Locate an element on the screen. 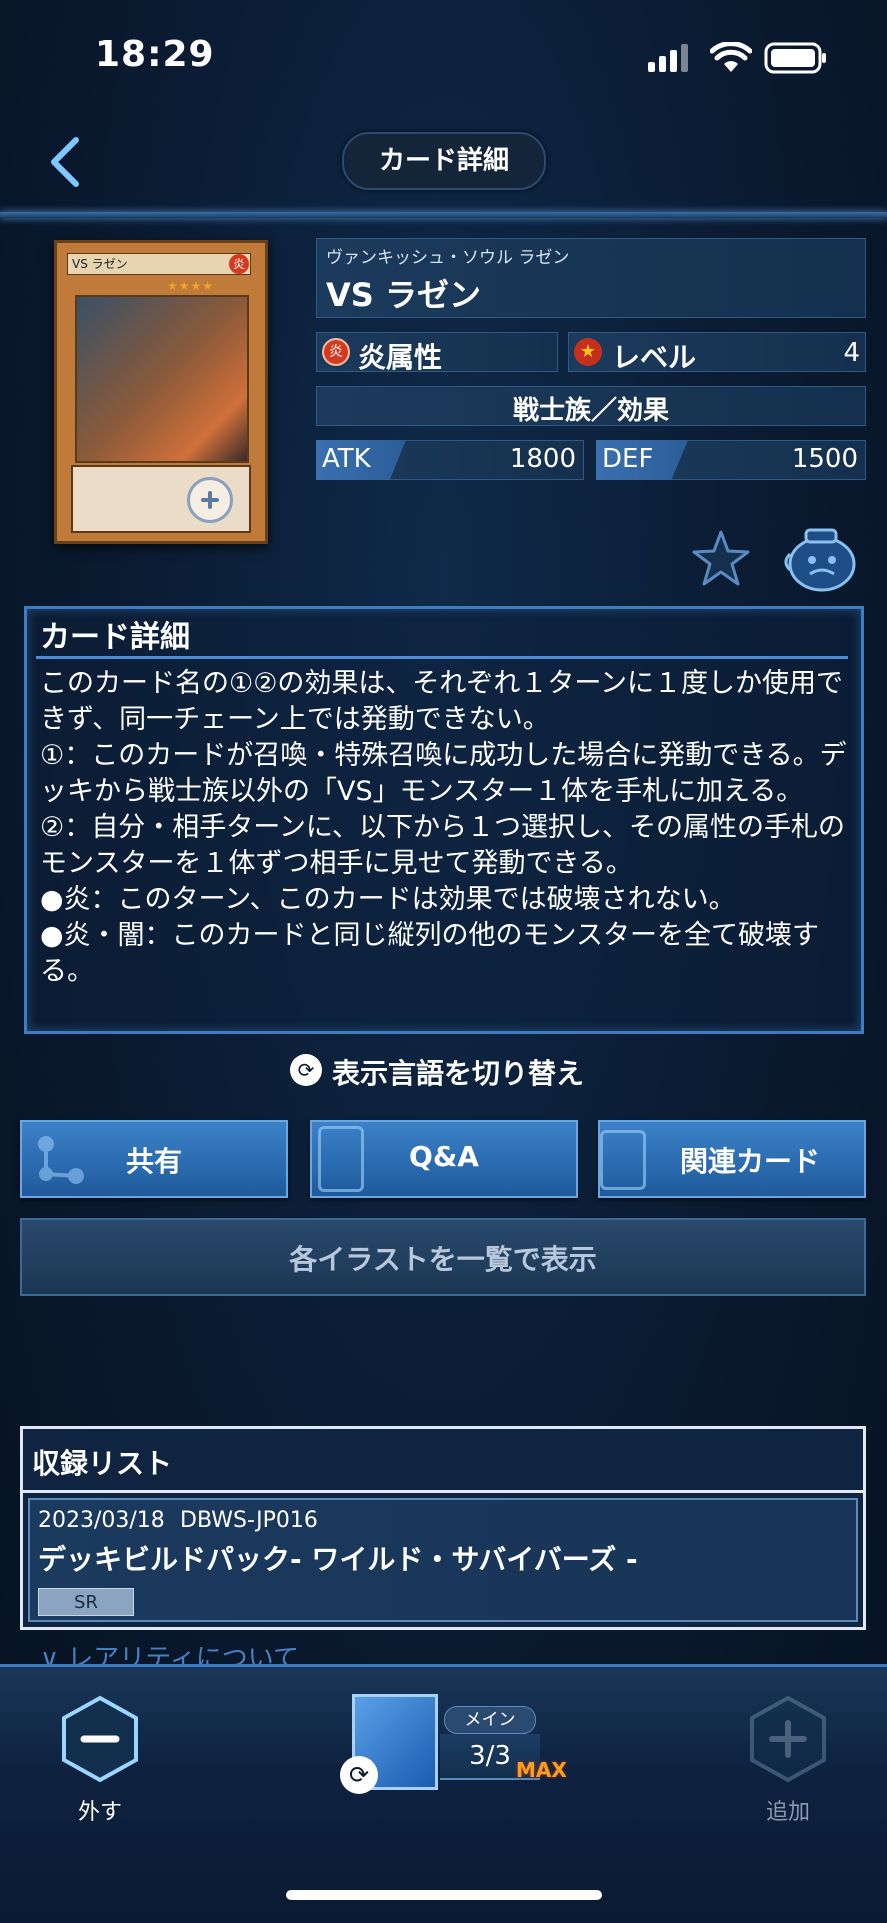  atk-label: ATK is located at coordinates (346, 459).